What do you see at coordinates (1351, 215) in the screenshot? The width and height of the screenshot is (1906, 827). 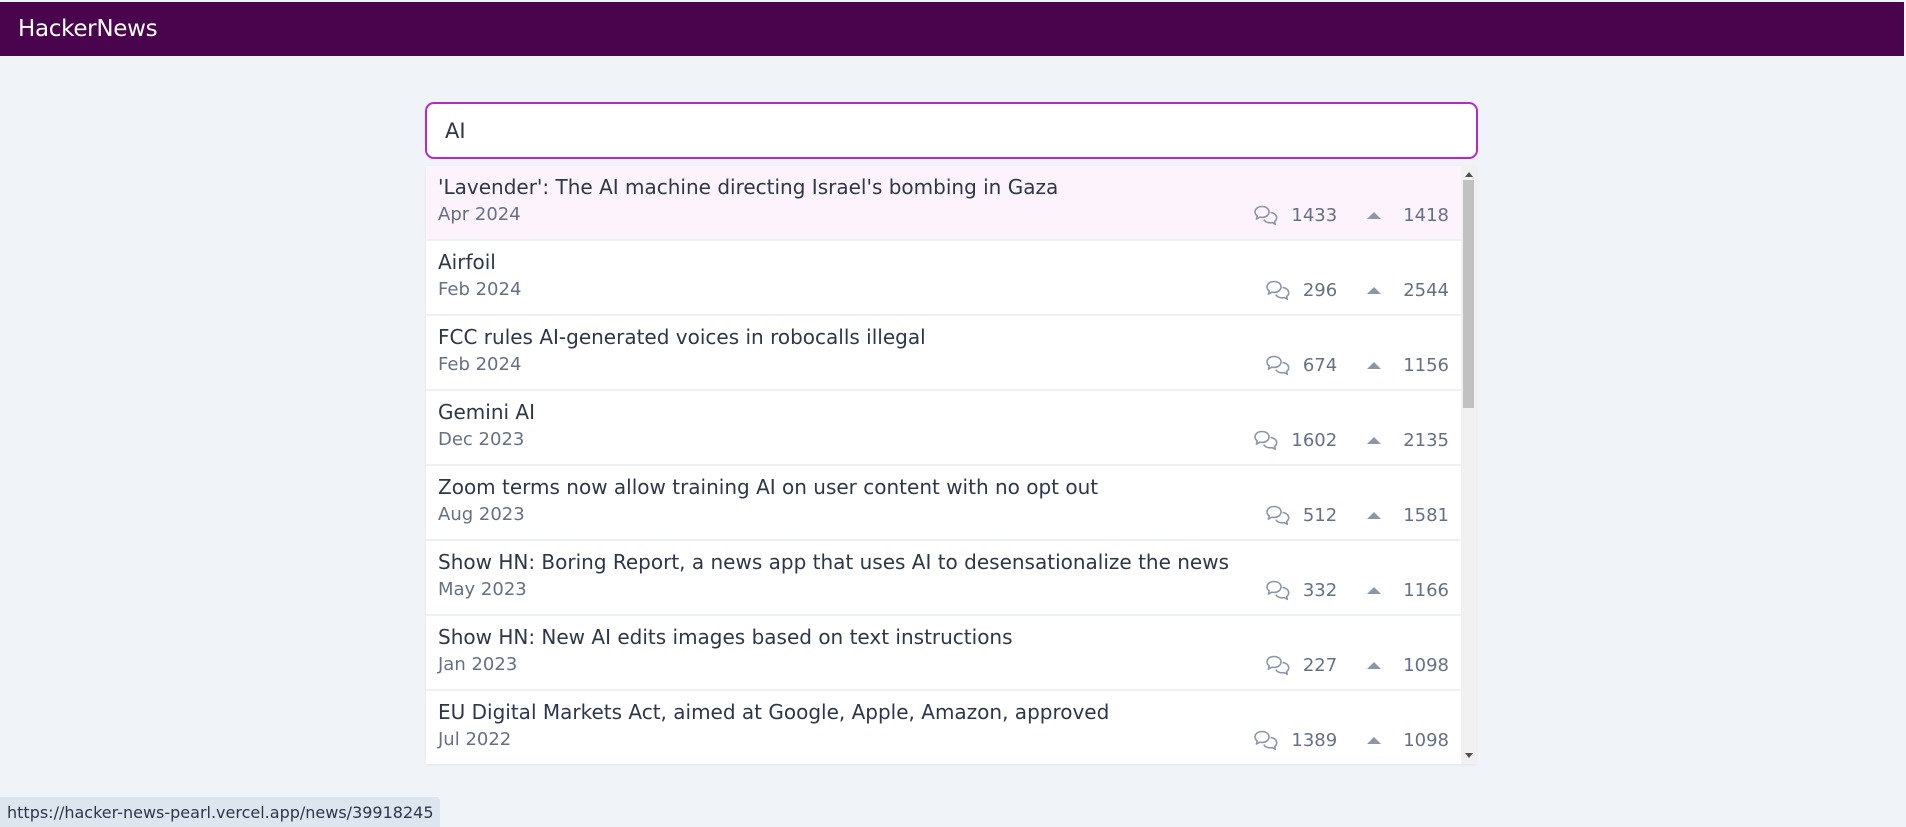 I see `result-stats: 1433 1418` at bounding box center [1351, 215].